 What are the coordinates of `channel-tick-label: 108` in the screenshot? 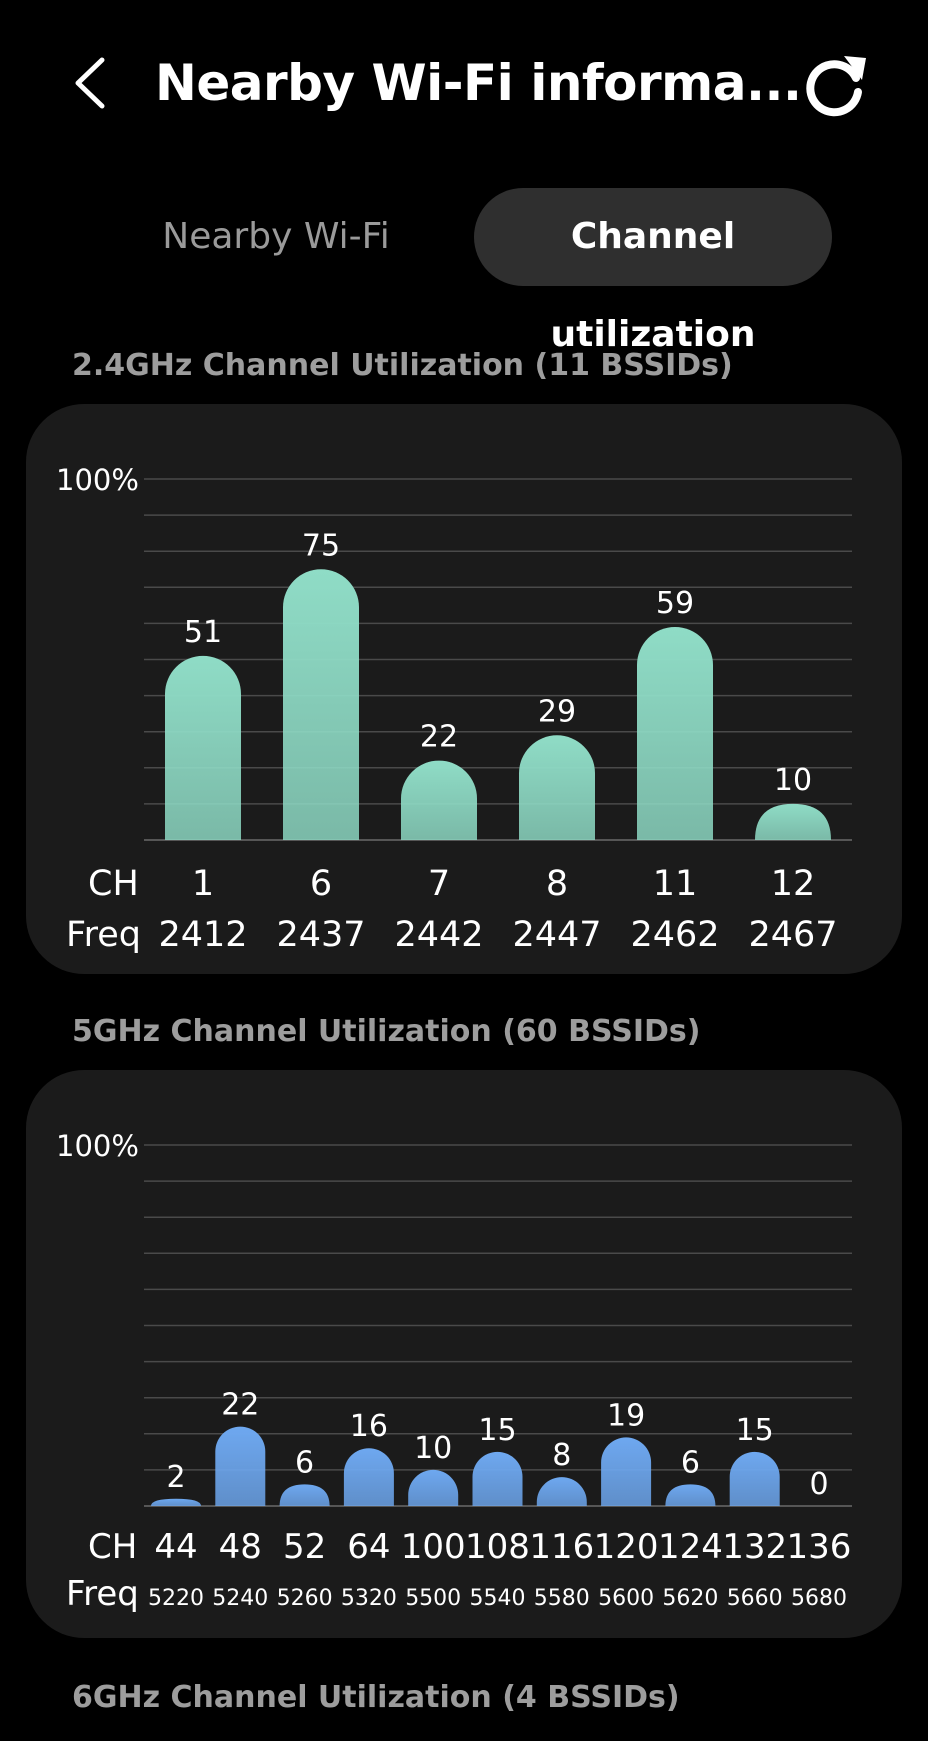 It's located at (497, 1547).